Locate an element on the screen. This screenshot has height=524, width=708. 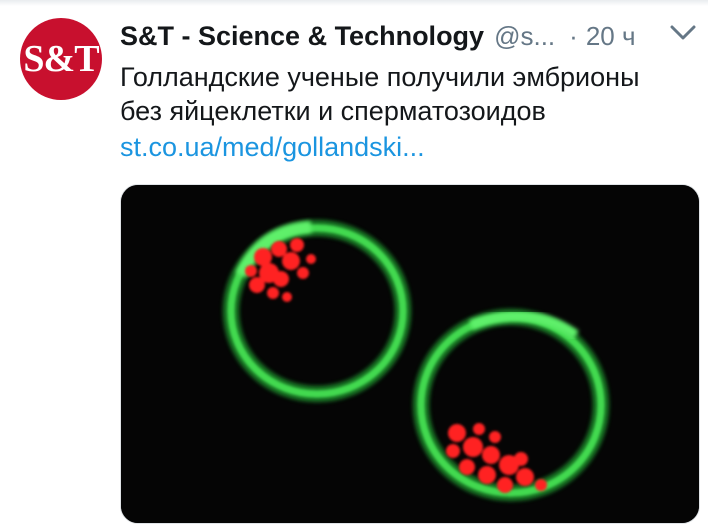
tweet-text-line: без яйцеклетки и сперматозоидов is located at coordinates (333, 111).